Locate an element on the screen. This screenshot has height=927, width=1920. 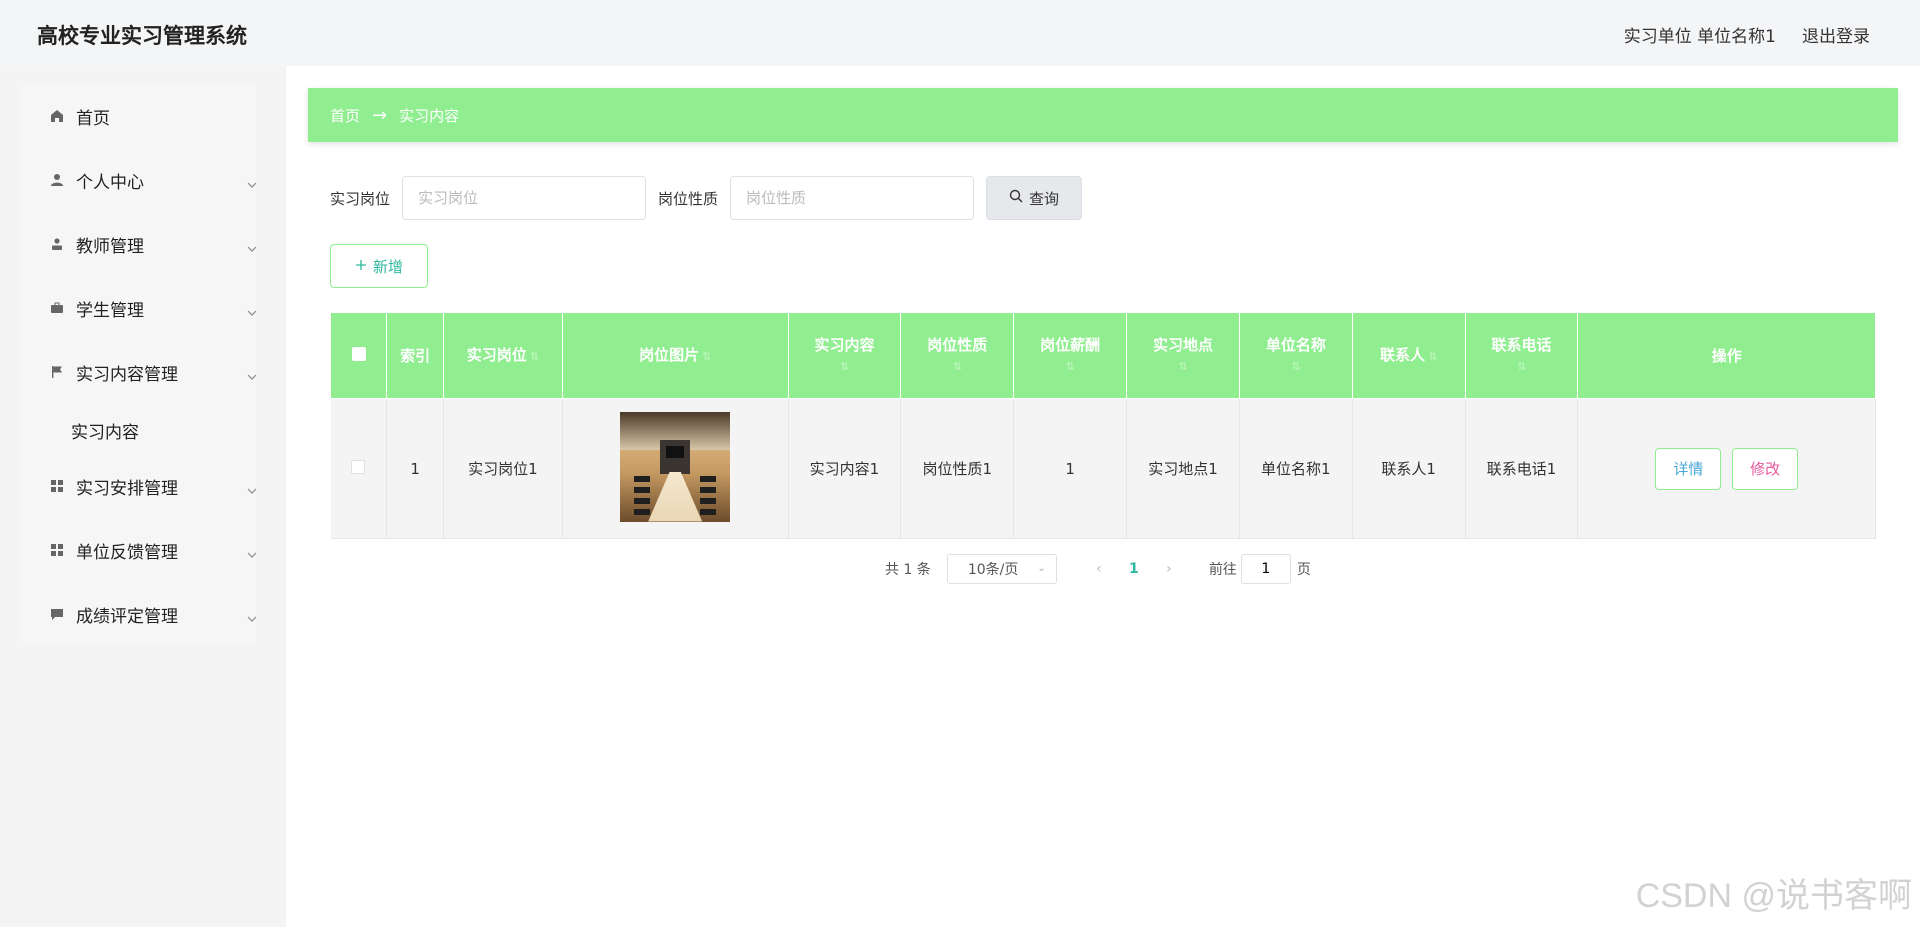
teacher-icon is located at coordinates (57, 244).